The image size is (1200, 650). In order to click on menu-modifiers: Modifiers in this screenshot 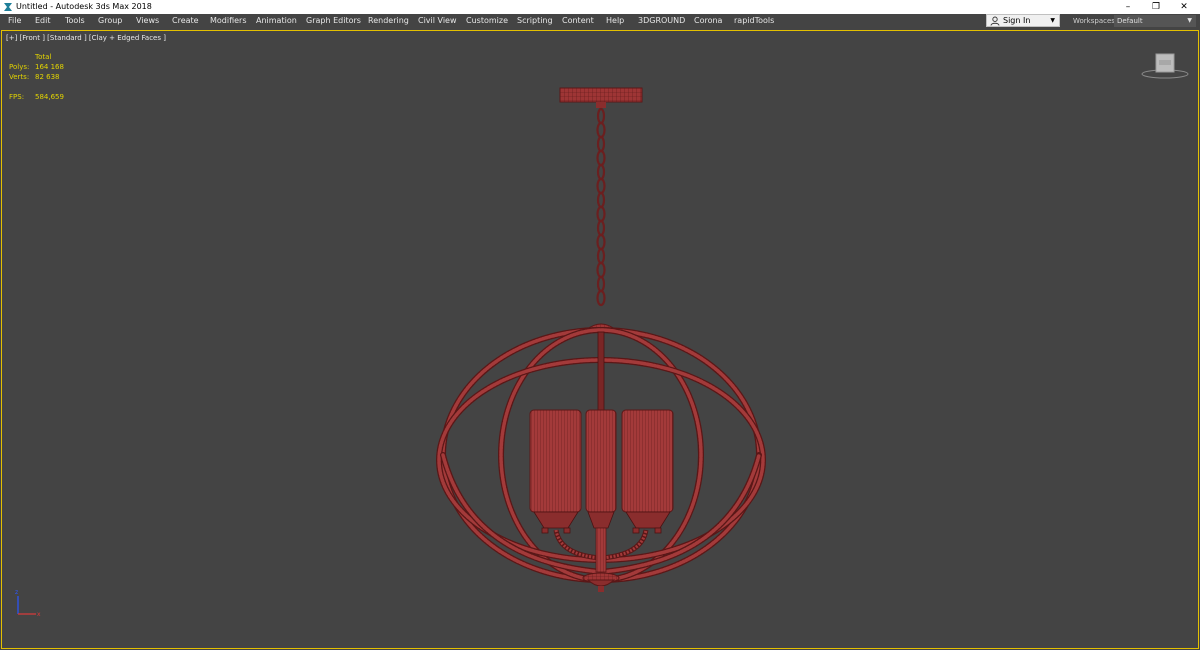, I will do `click(228, 21)`.